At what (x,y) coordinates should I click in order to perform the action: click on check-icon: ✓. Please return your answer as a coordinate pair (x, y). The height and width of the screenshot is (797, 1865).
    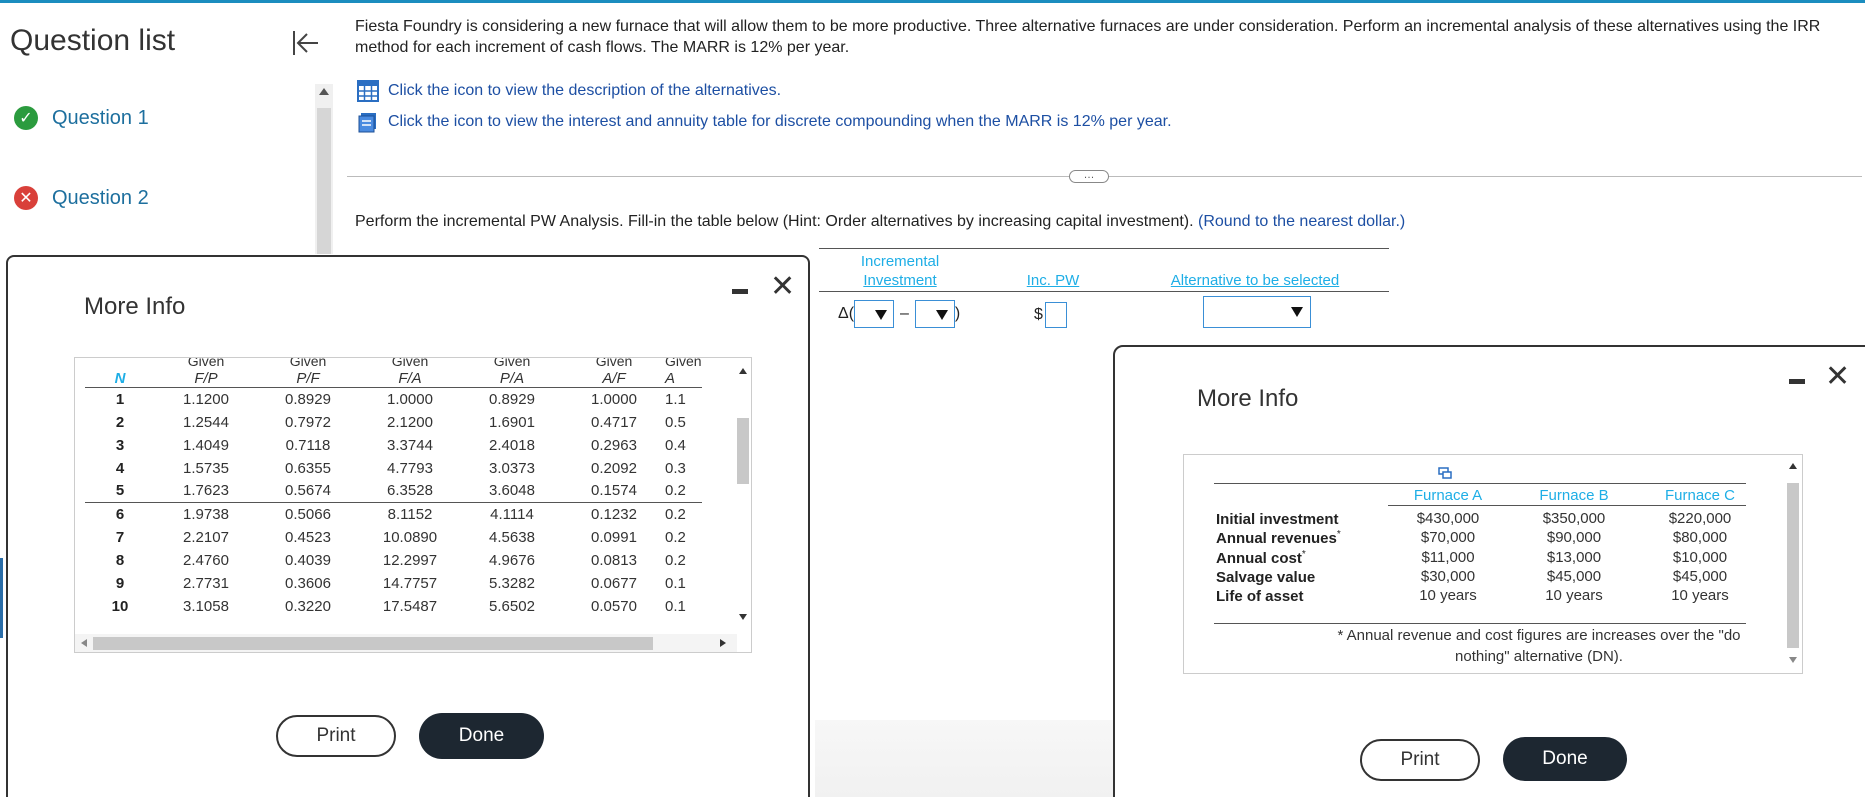
    Looking at the image, I should click on (26, 118).